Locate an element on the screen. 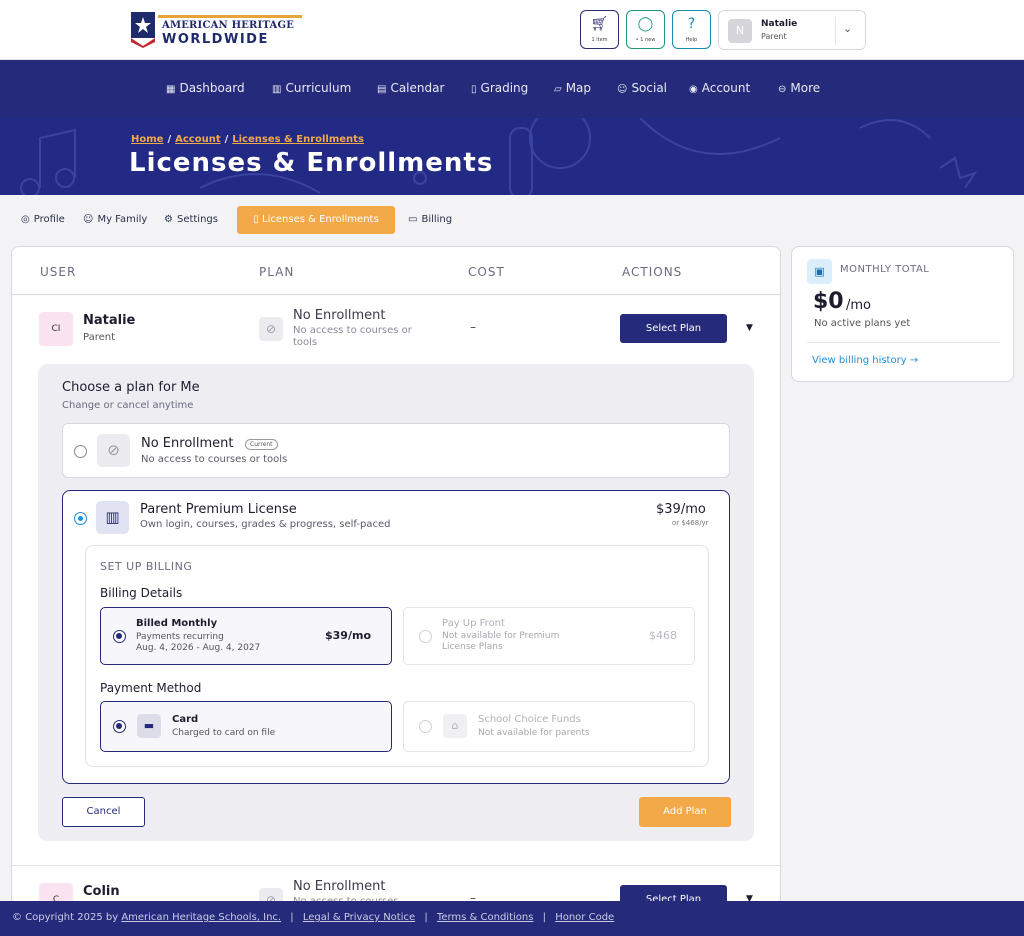 The width and height of the screenshot is (1024, 936). nav-account: ◉ Account is located at coordinates (719, 88).